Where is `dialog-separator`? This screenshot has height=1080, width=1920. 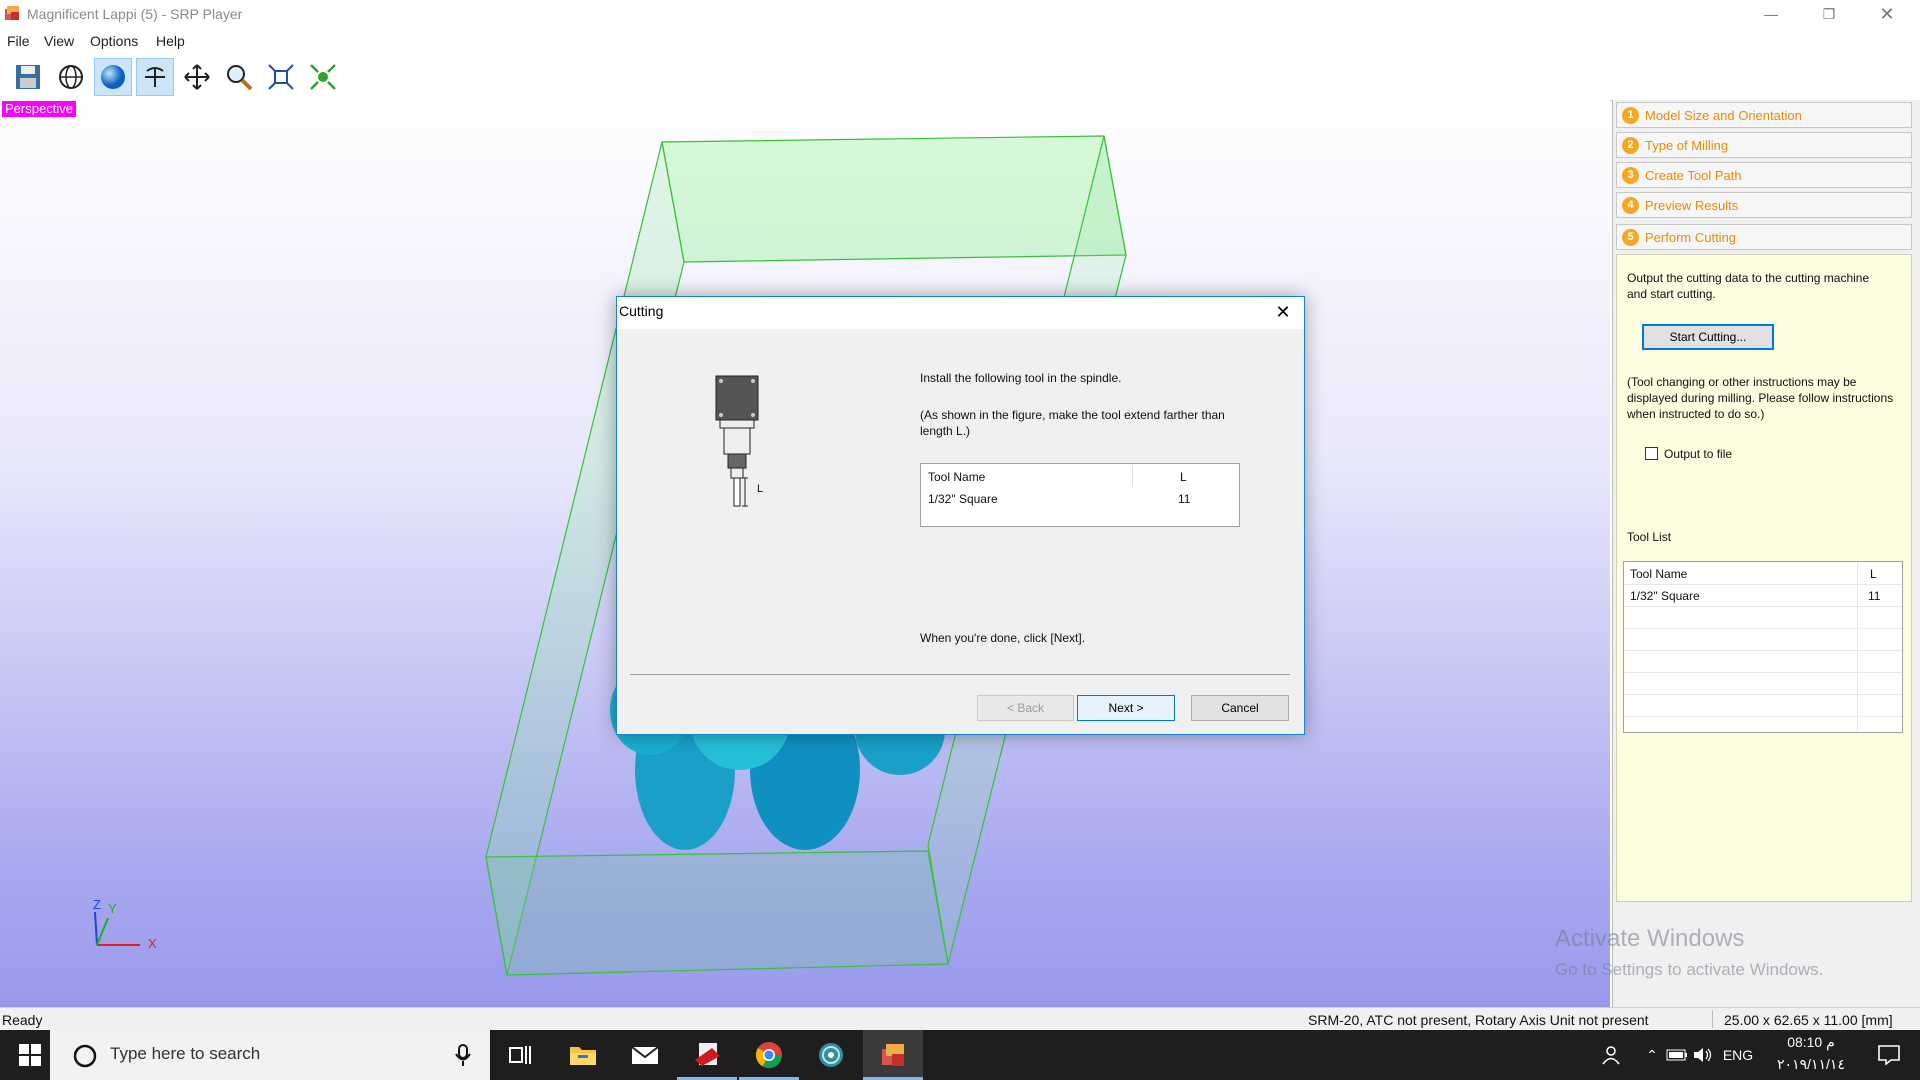
dialog-separator is located at coordinates (960, 674).